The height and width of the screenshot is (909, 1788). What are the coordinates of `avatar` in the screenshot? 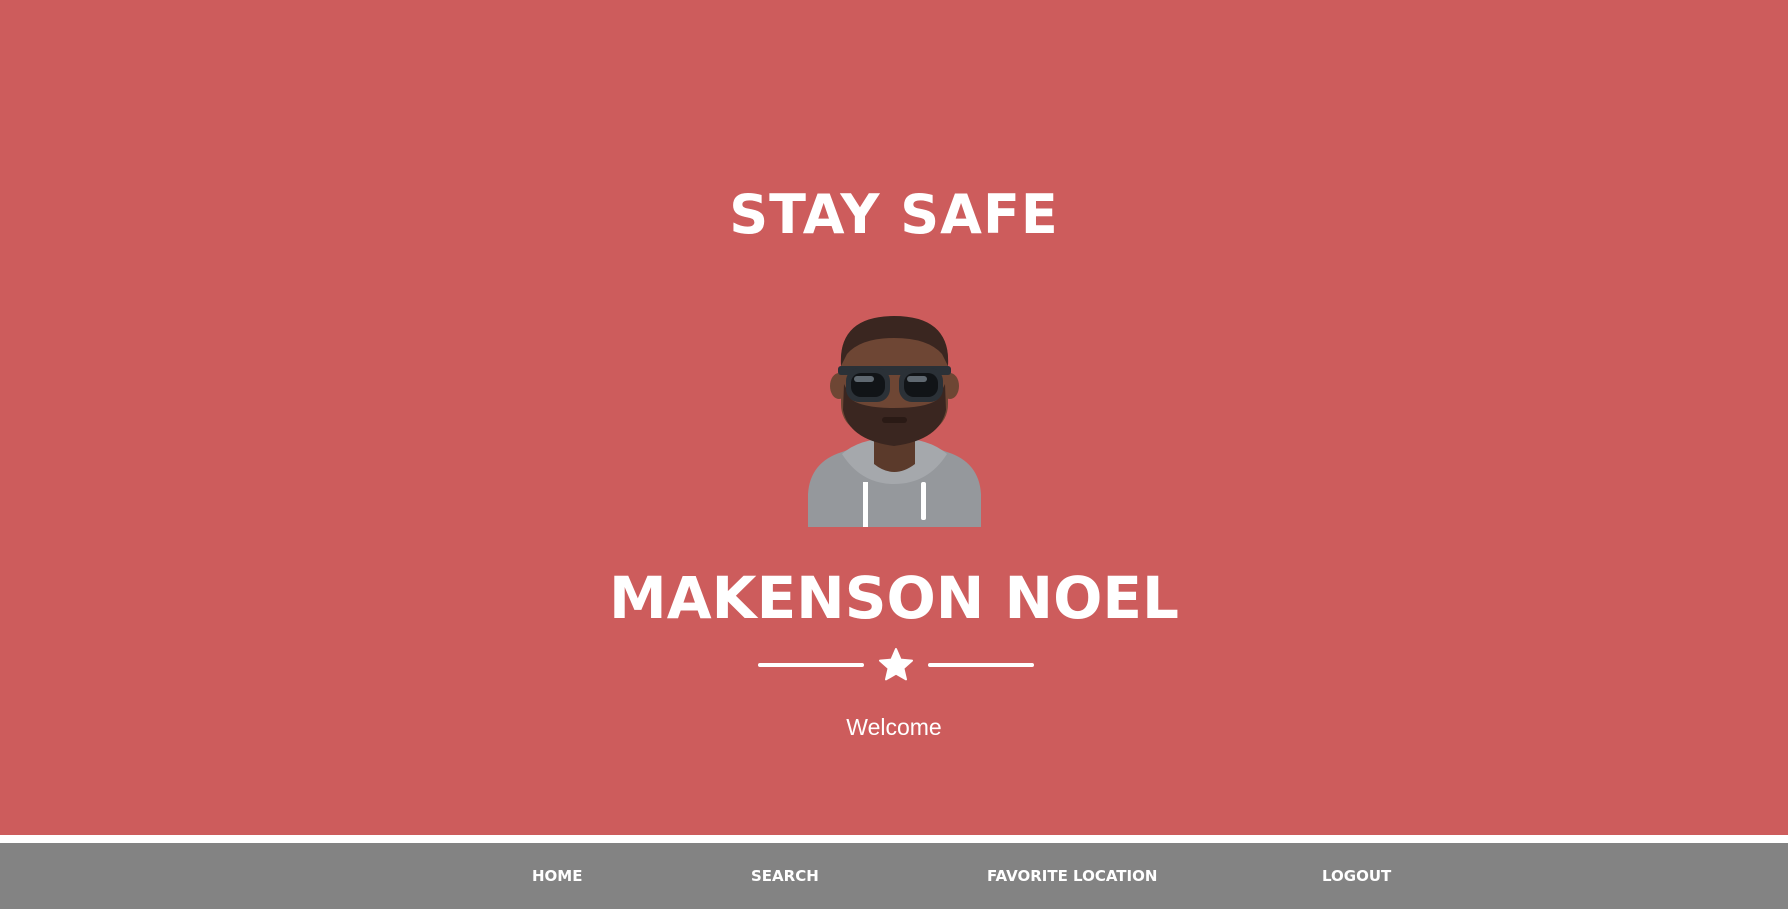 It's located at (894, 421).